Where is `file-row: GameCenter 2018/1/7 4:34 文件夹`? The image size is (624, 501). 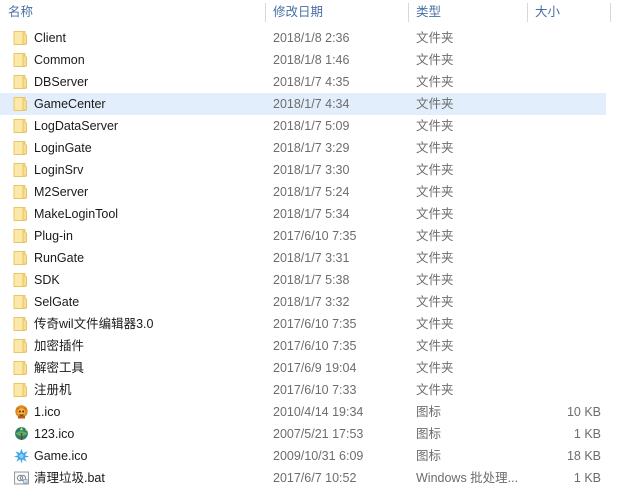
file-row: GameCenter 2018/1/7 4:34 文件夹 is located at coordinates (312, 104).